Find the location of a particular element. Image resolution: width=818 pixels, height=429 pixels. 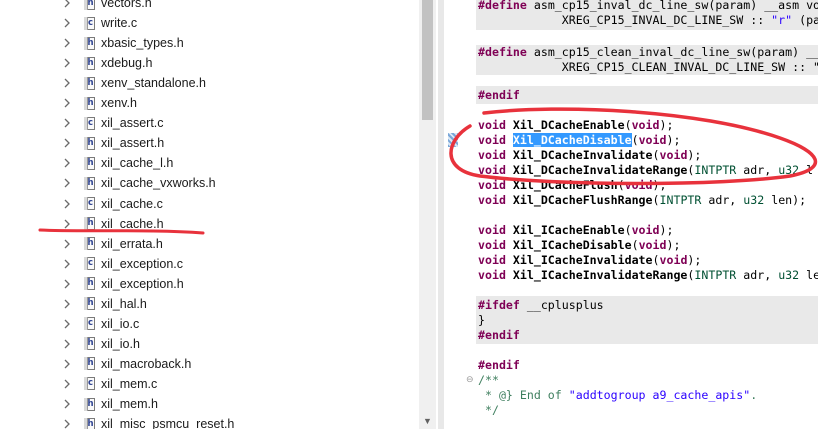

code-line: */ is located at coordinates (488, 410).